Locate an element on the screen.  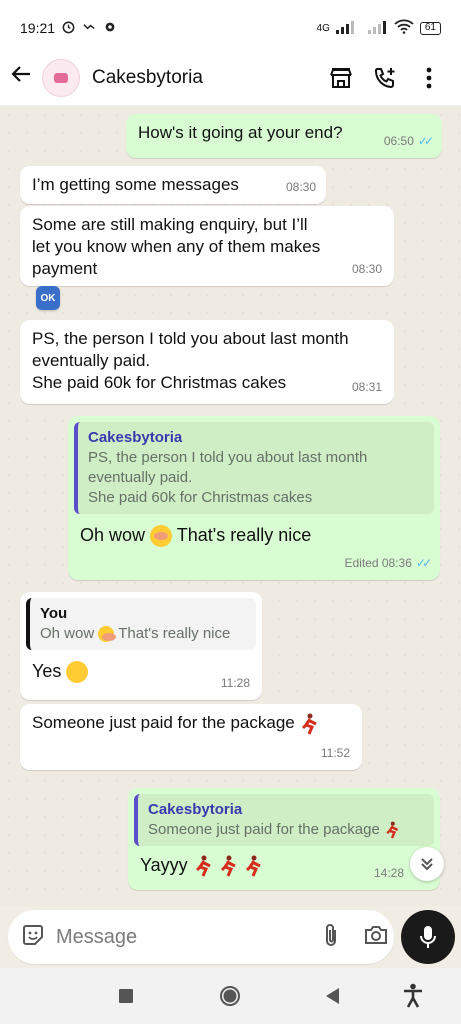
status-time: 19:21 is located at coordinates (38, 28).